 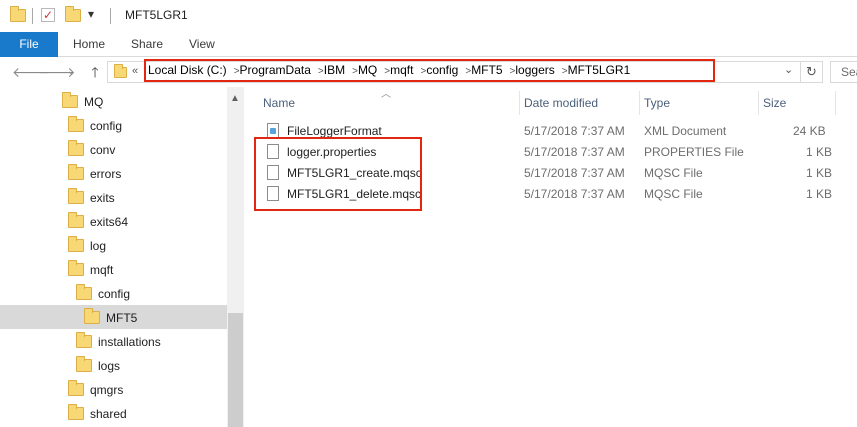 I want to click on nav-item-errors: errors, so click(x=94, y=174).